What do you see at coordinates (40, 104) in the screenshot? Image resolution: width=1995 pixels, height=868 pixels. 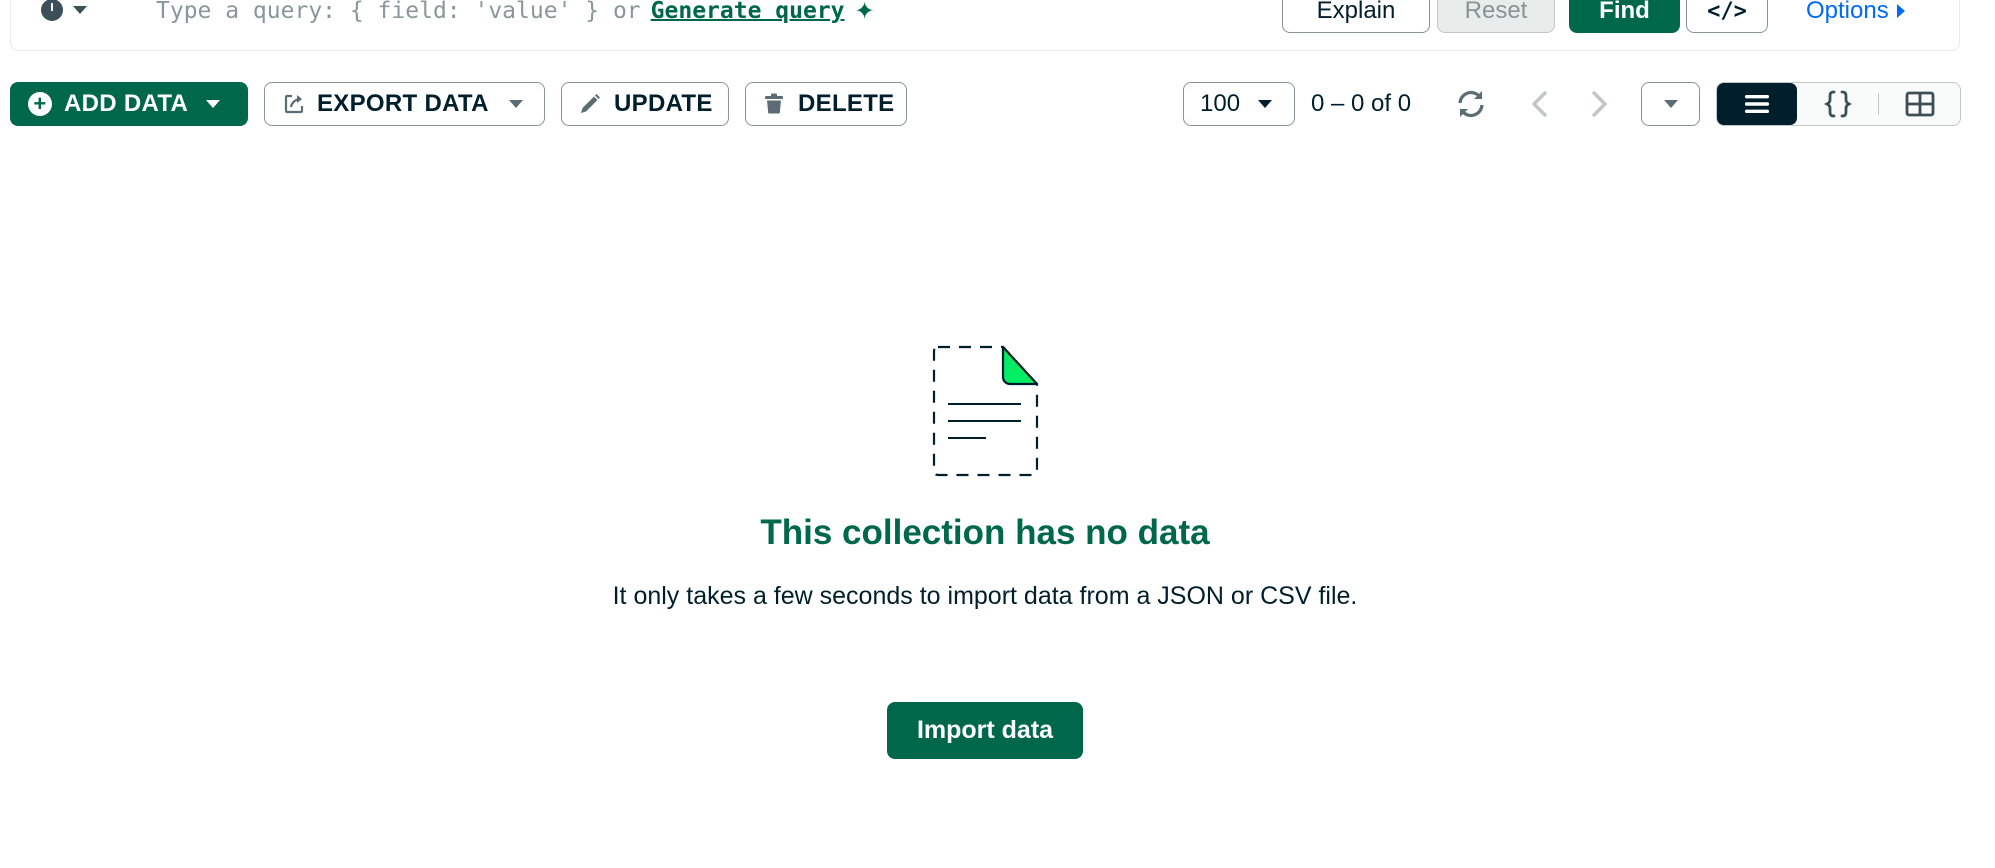 I see `plus-circle-icon: +` at bounding box center [40, 104].